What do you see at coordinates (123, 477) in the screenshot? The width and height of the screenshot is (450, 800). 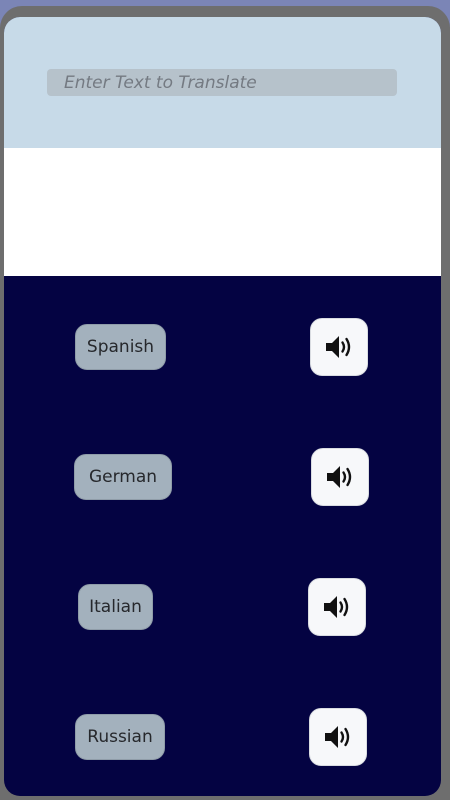 I see `german-button: German` at bounding box center [123, 477].